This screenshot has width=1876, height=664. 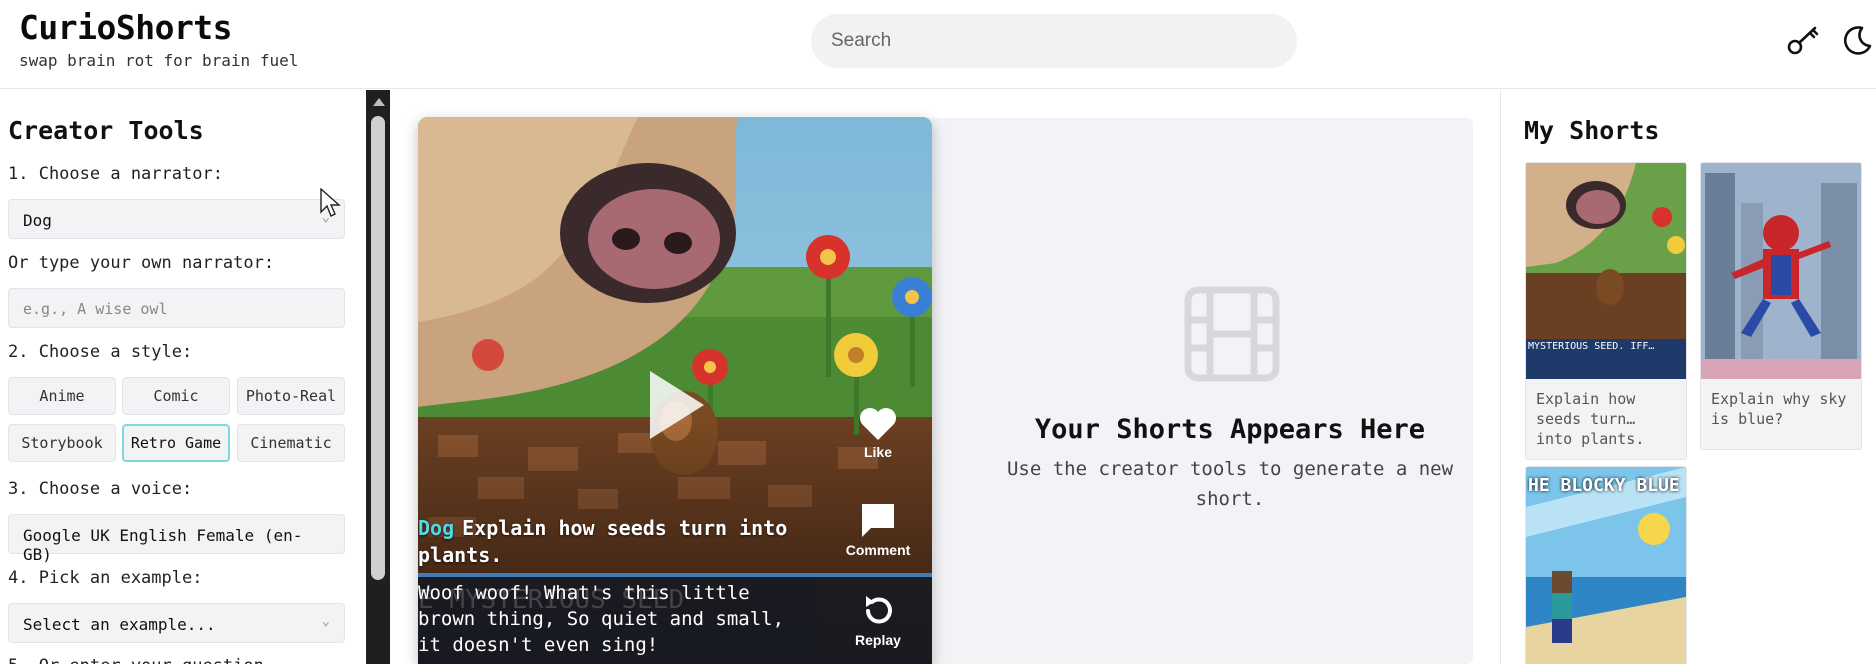 What do you see at coordinates (62, 396) in the screenshot?
I see `style-button-anime: Anime` at bounding box center [62, 396].